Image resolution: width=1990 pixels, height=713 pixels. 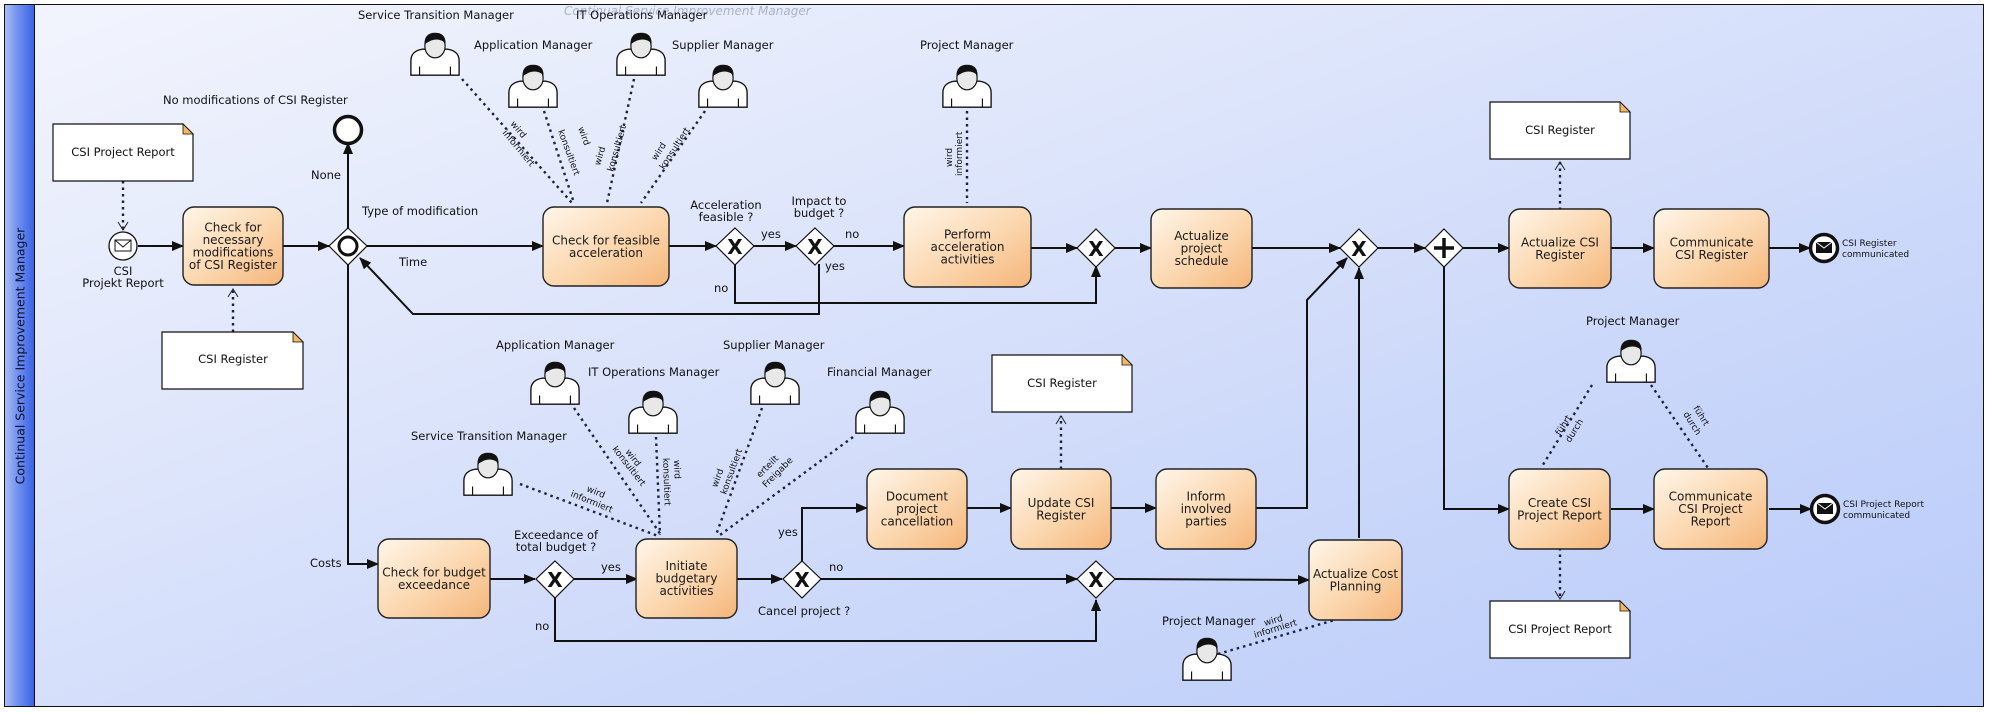 I want to click on data-object-csi-register-in: CSI Register, so click(x=232, y=360).